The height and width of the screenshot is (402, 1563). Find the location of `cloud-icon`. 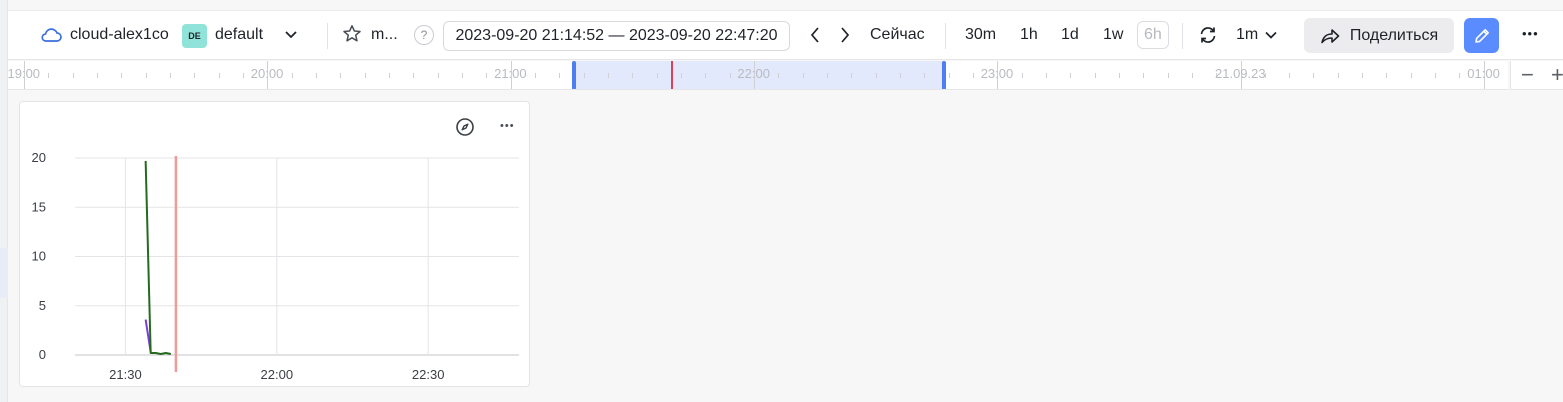

cloud-icon is located at coordinates (51, 35).